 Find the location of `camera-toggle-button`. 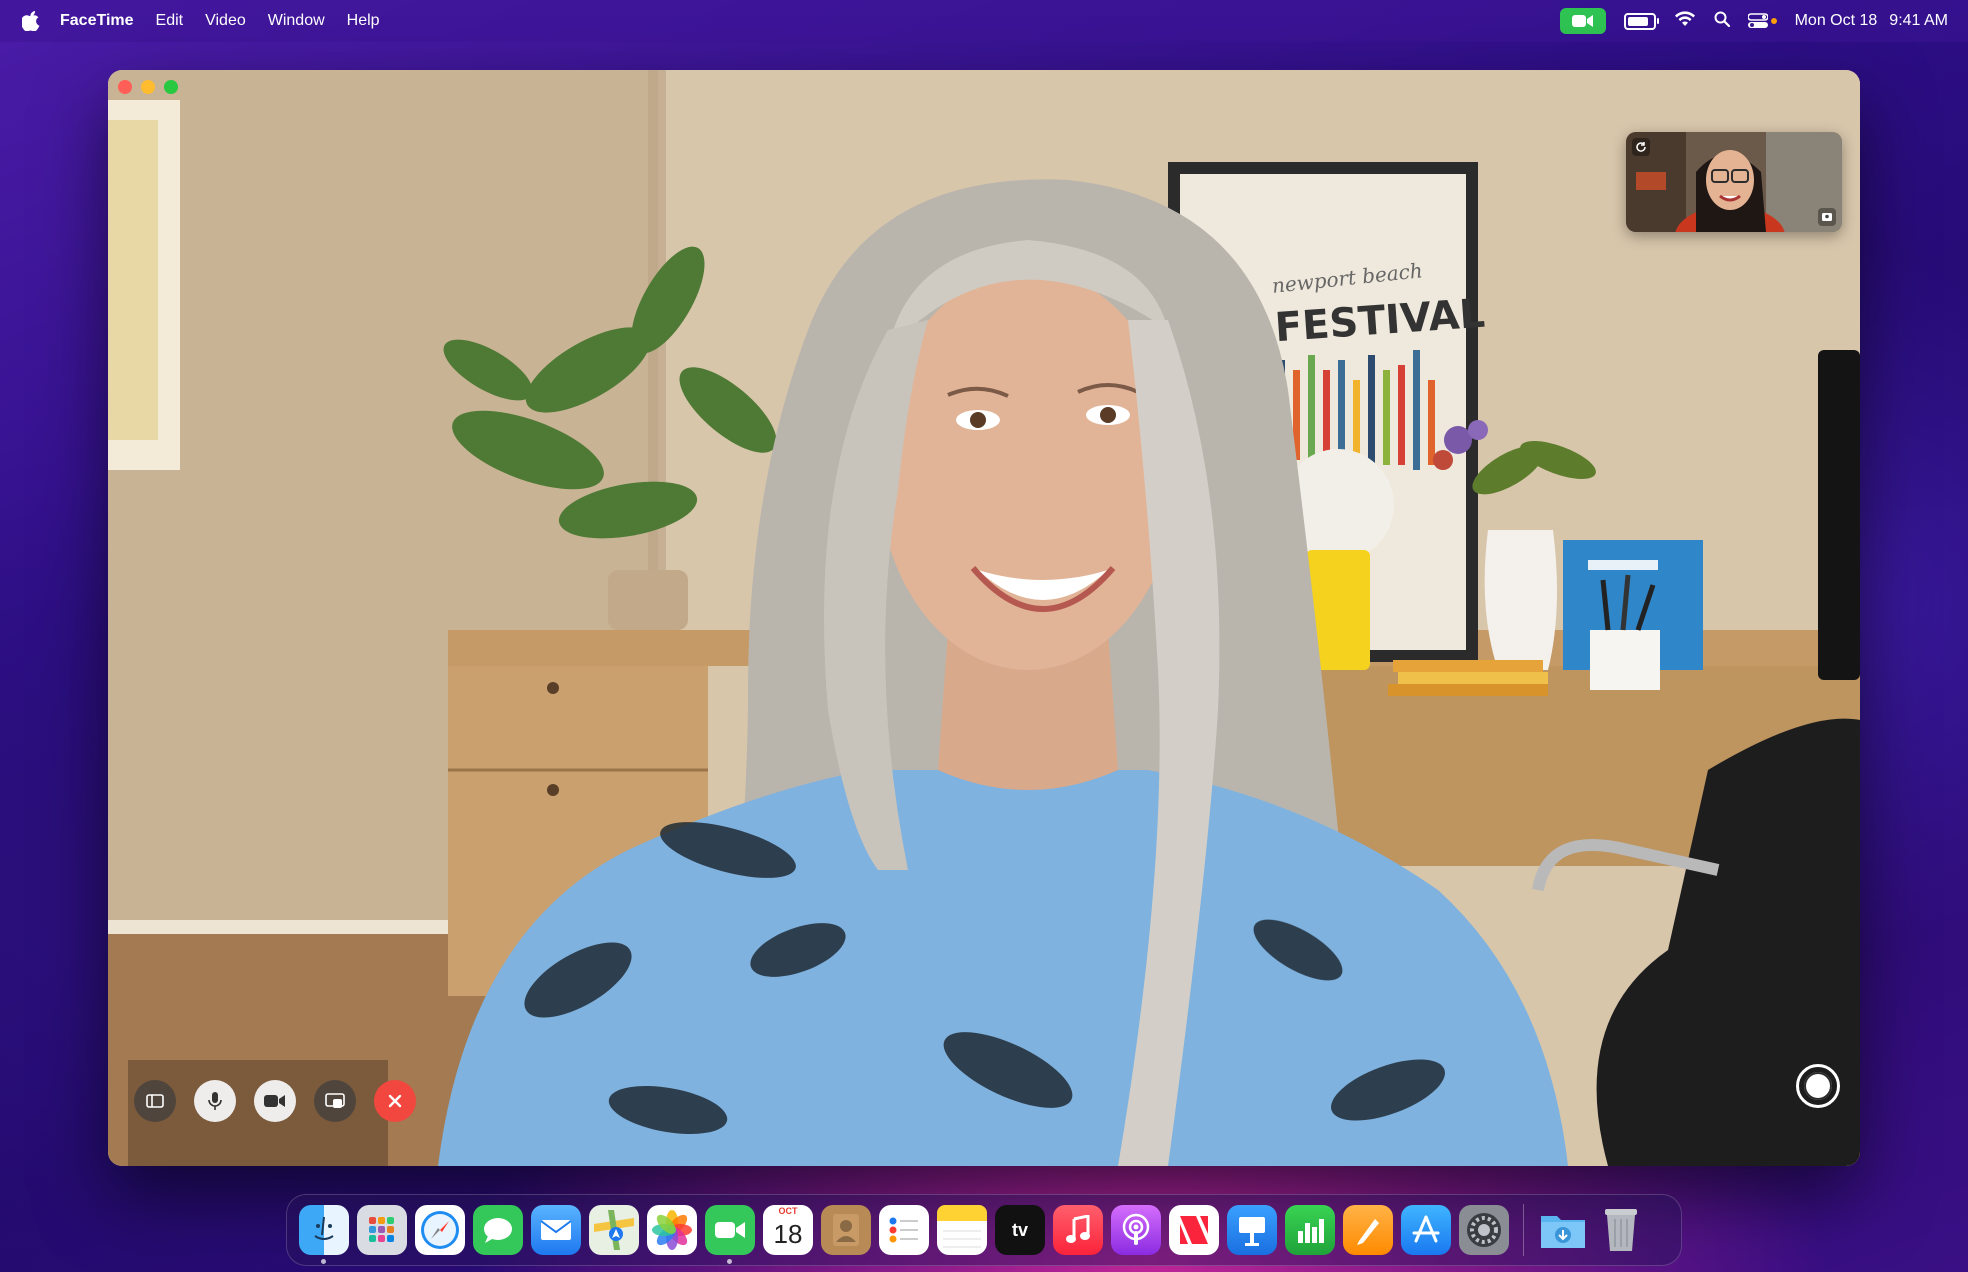

camera-toggle-button is located at coordinates (275, 1101).